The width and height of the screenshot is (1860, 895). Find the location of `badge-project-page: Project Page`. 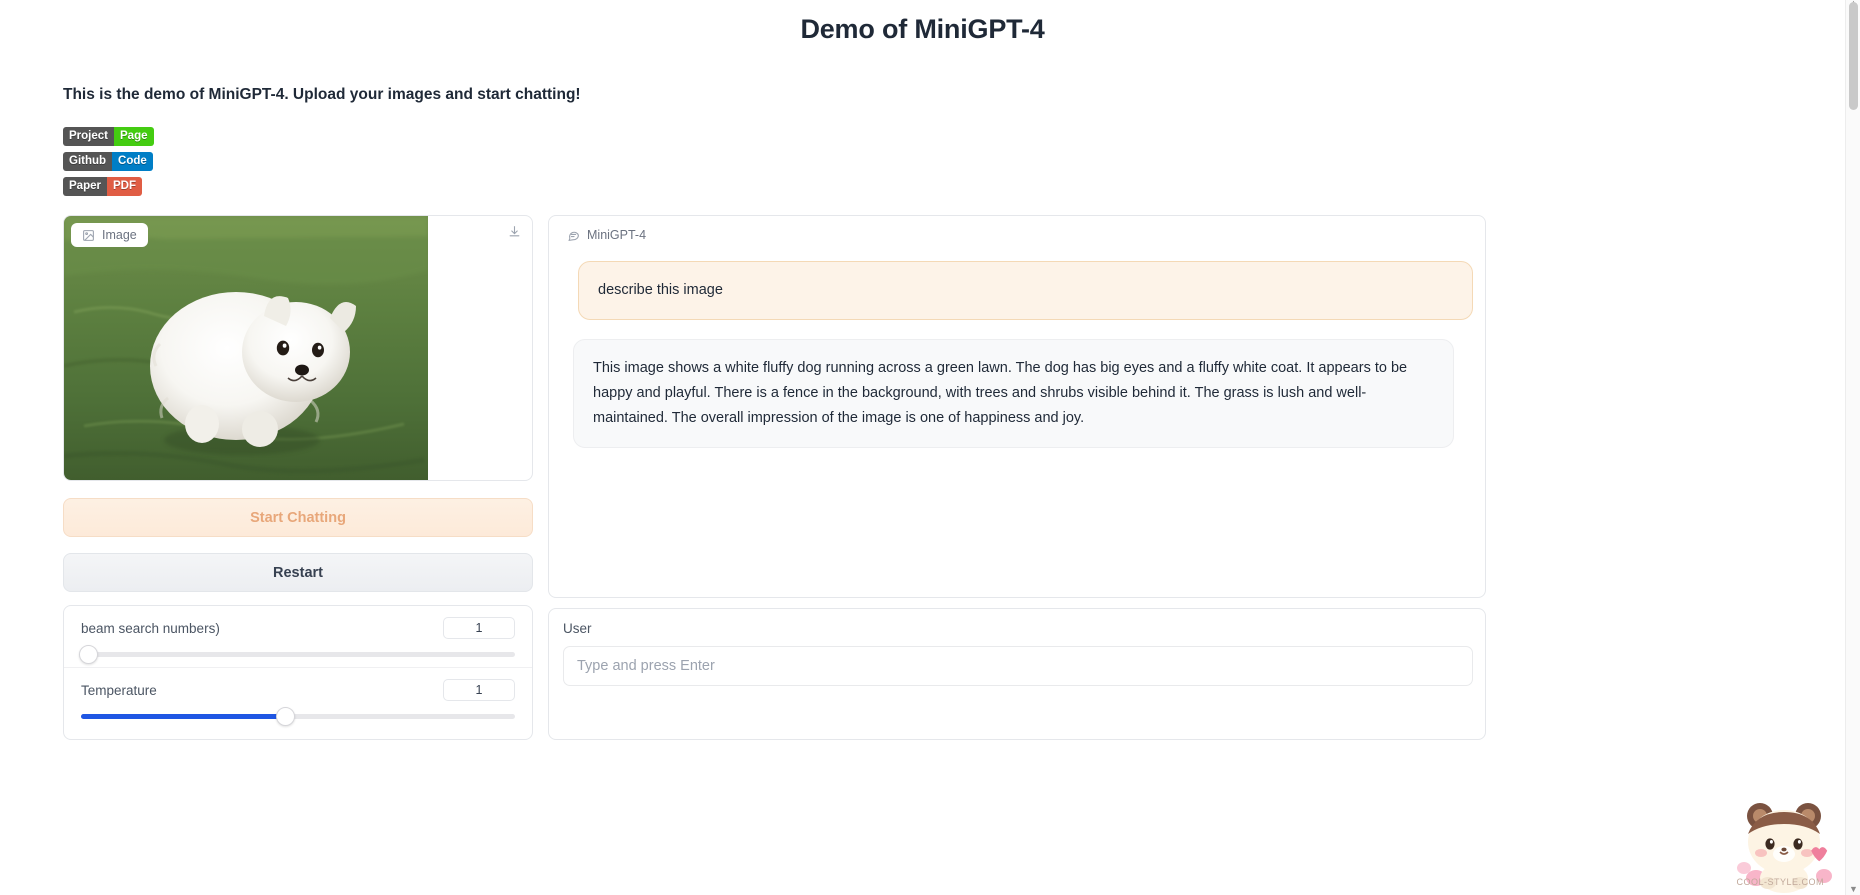

badge-project-page: Project Page is located at coordinates (108, 136).